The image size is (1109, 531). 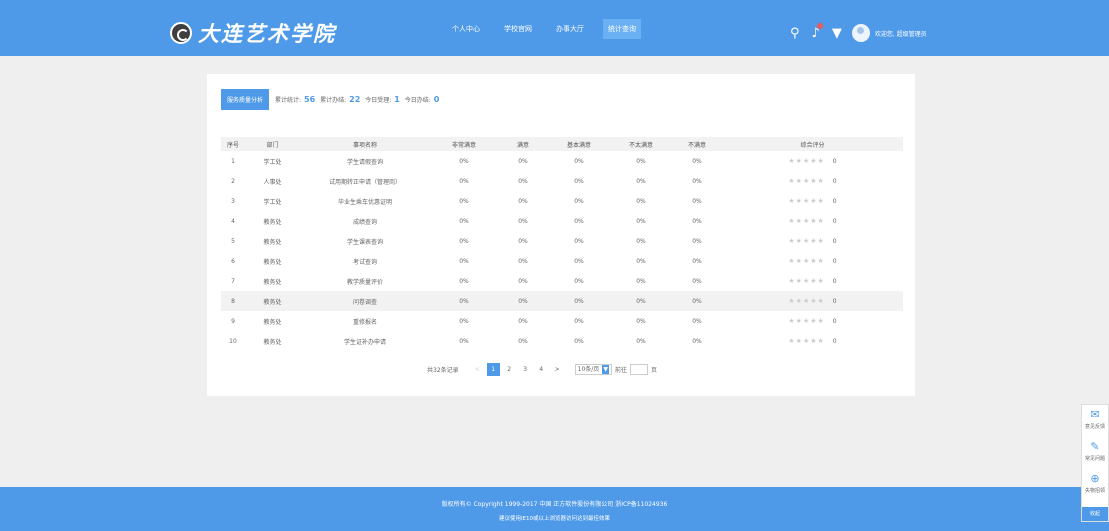 What do you see at coordinates (364, 242) in the screenshot?
I see `cell-name: 学生课表查询` at bounding box center [364, 242].